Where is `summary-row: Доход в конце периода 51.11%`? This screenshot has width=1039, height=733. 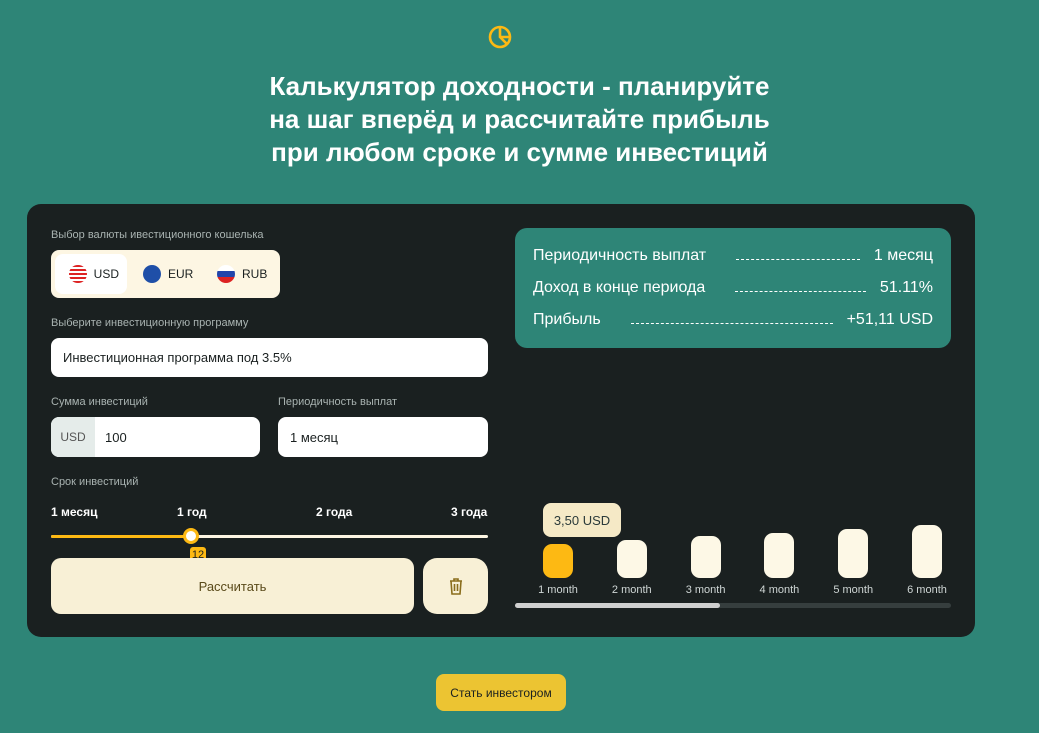 summary-row: Доход в конце периода 51.11% is located at coordinates (733, 288).